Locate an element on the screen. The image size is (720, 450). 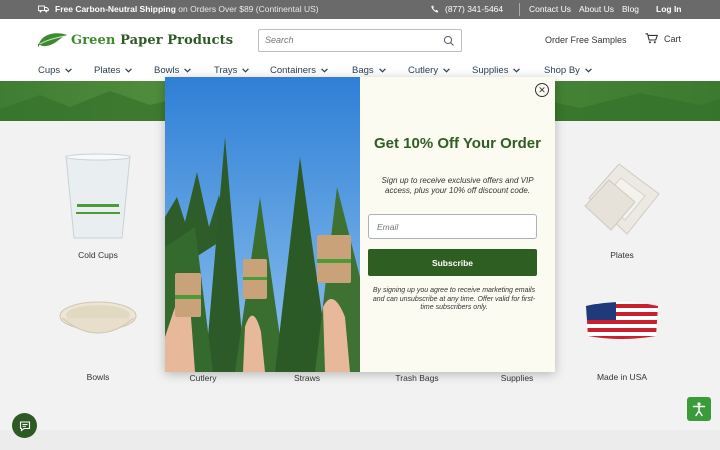
phone-number: (877) 341-5464 is located at coordinates (474, 9).